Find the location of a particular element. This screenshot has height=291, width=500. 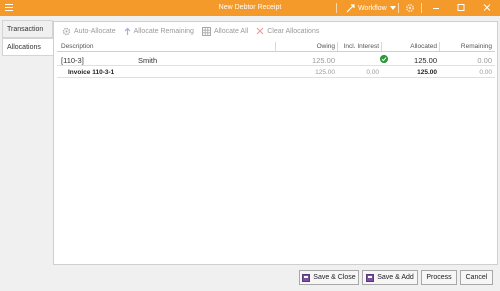

maximize-icon is located at coordinates (461, 8).